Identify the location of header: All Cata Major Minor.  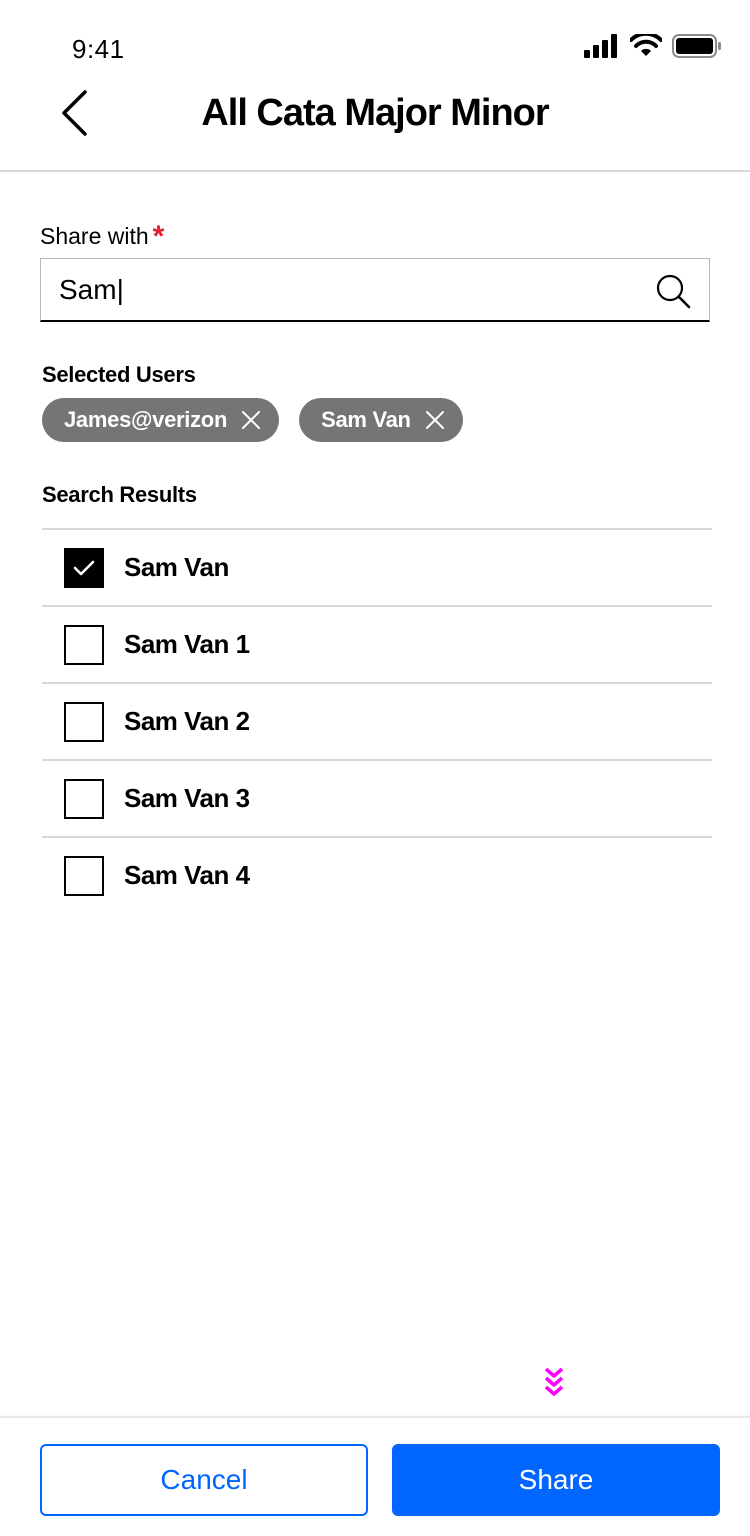
(375, 130).